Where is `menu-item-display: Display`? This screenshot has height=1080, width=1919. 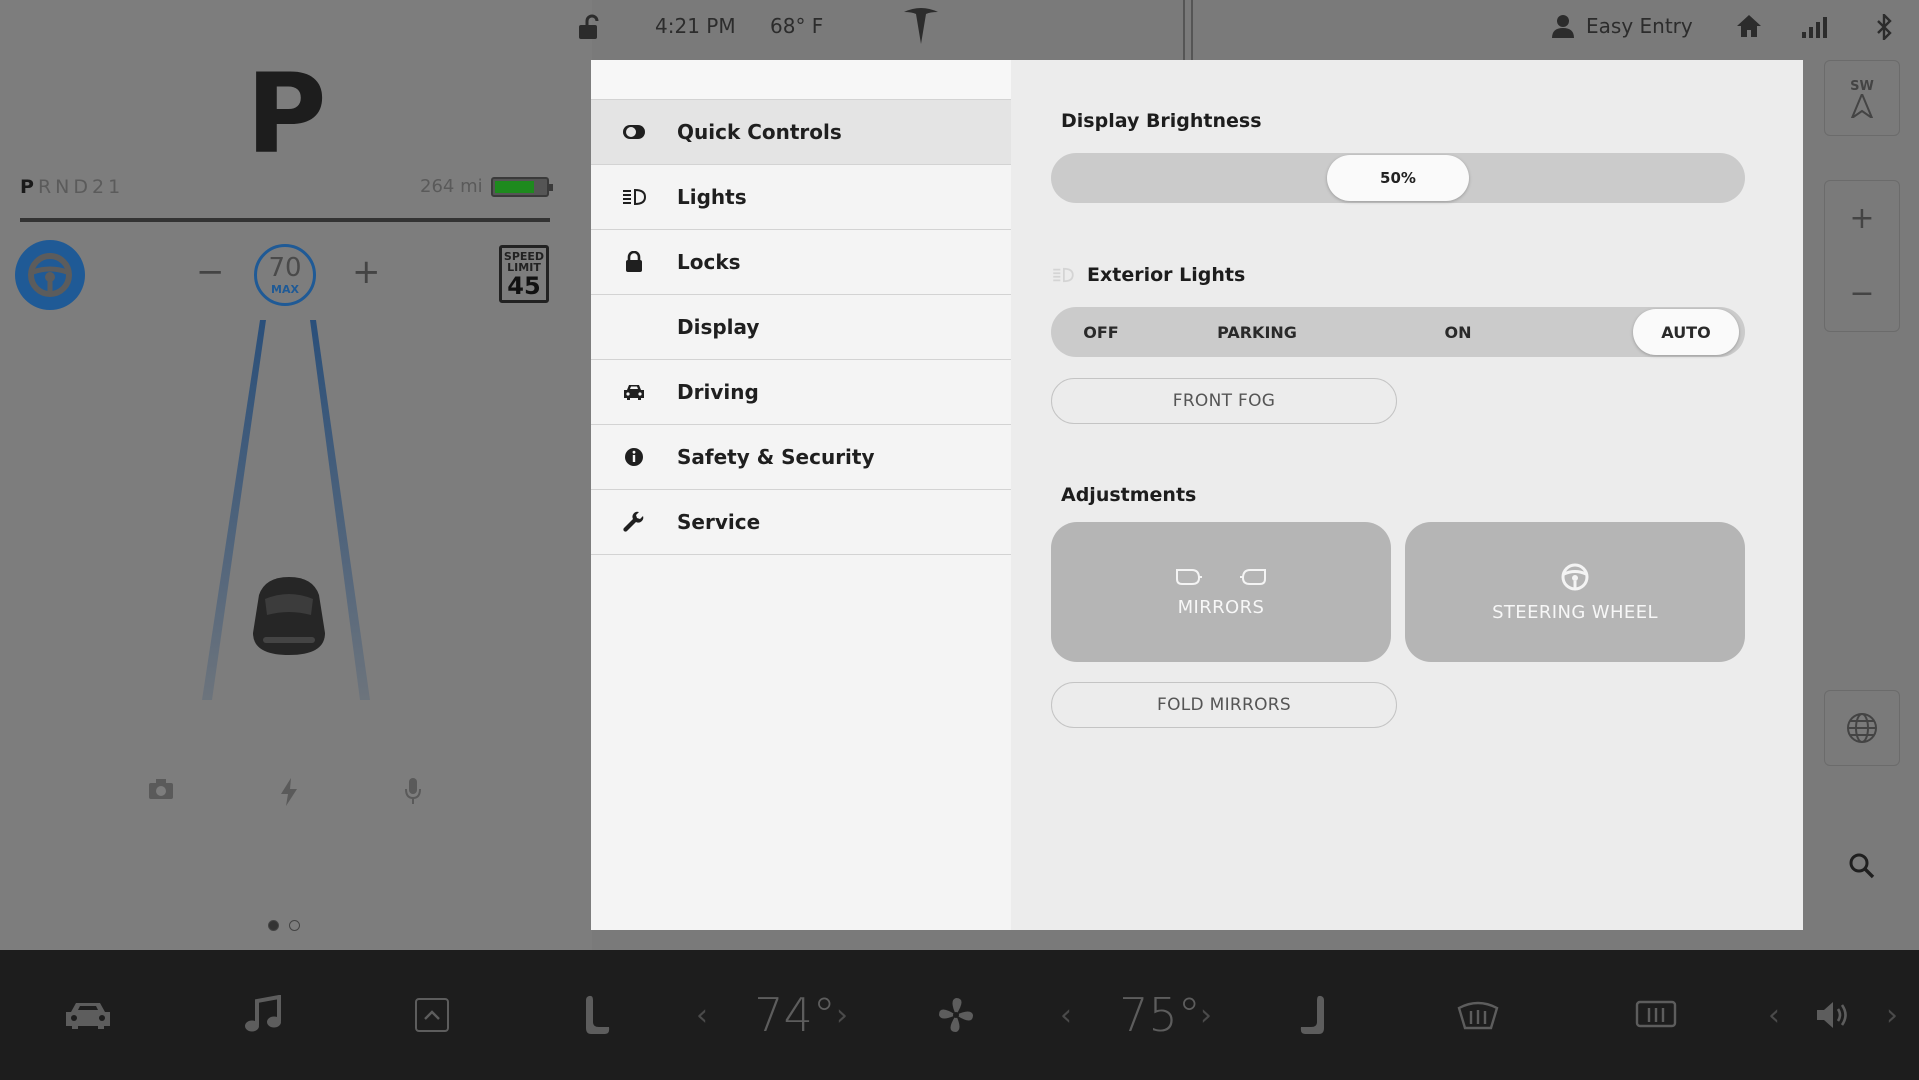 menu-item-display: Display is located at coordinates (801, 327).